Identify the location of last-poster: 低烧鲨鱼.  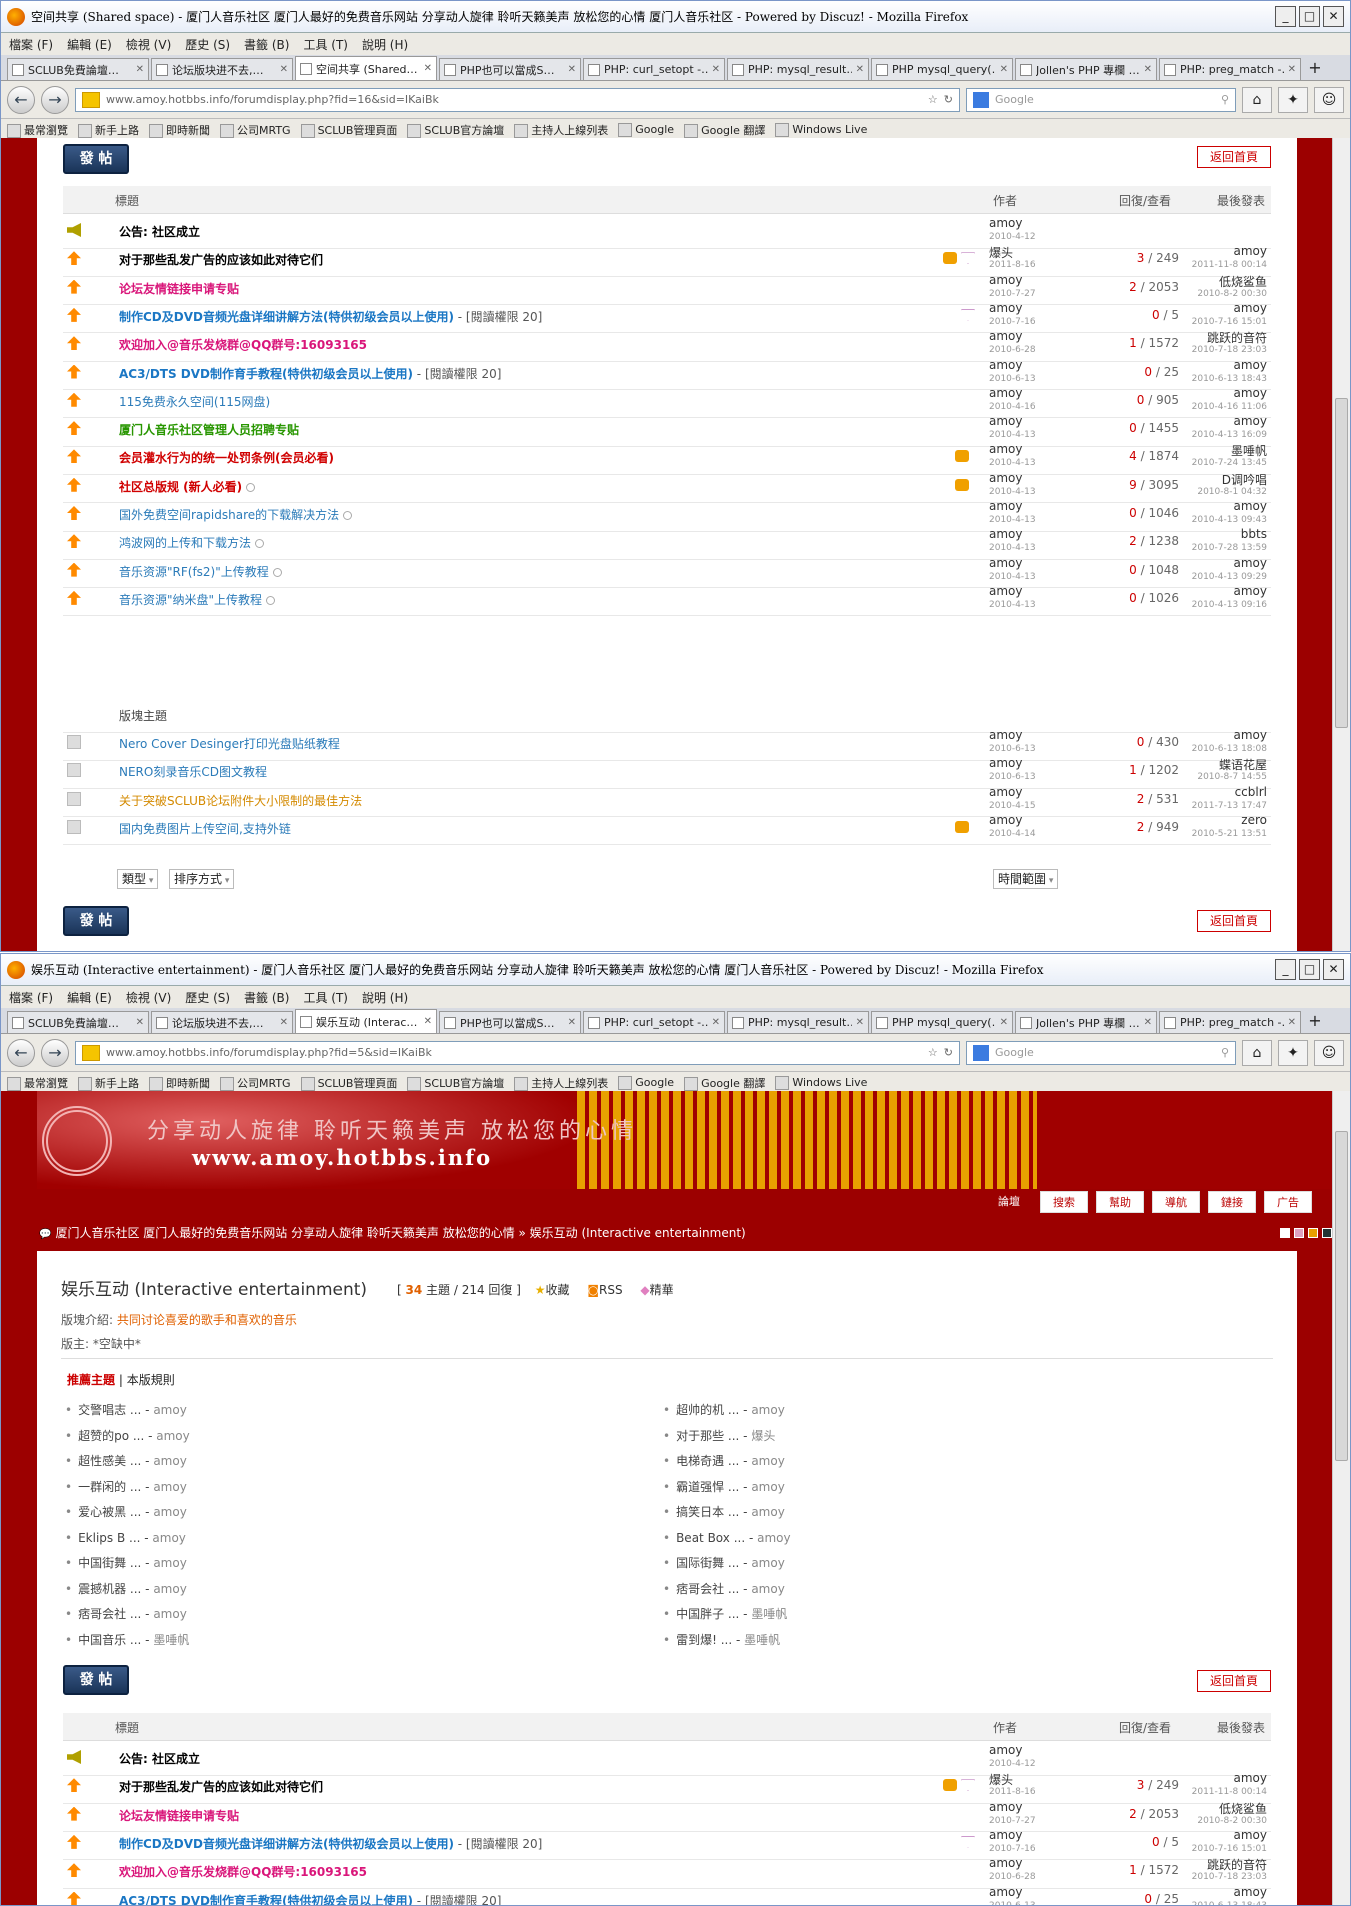
(1243, 281).